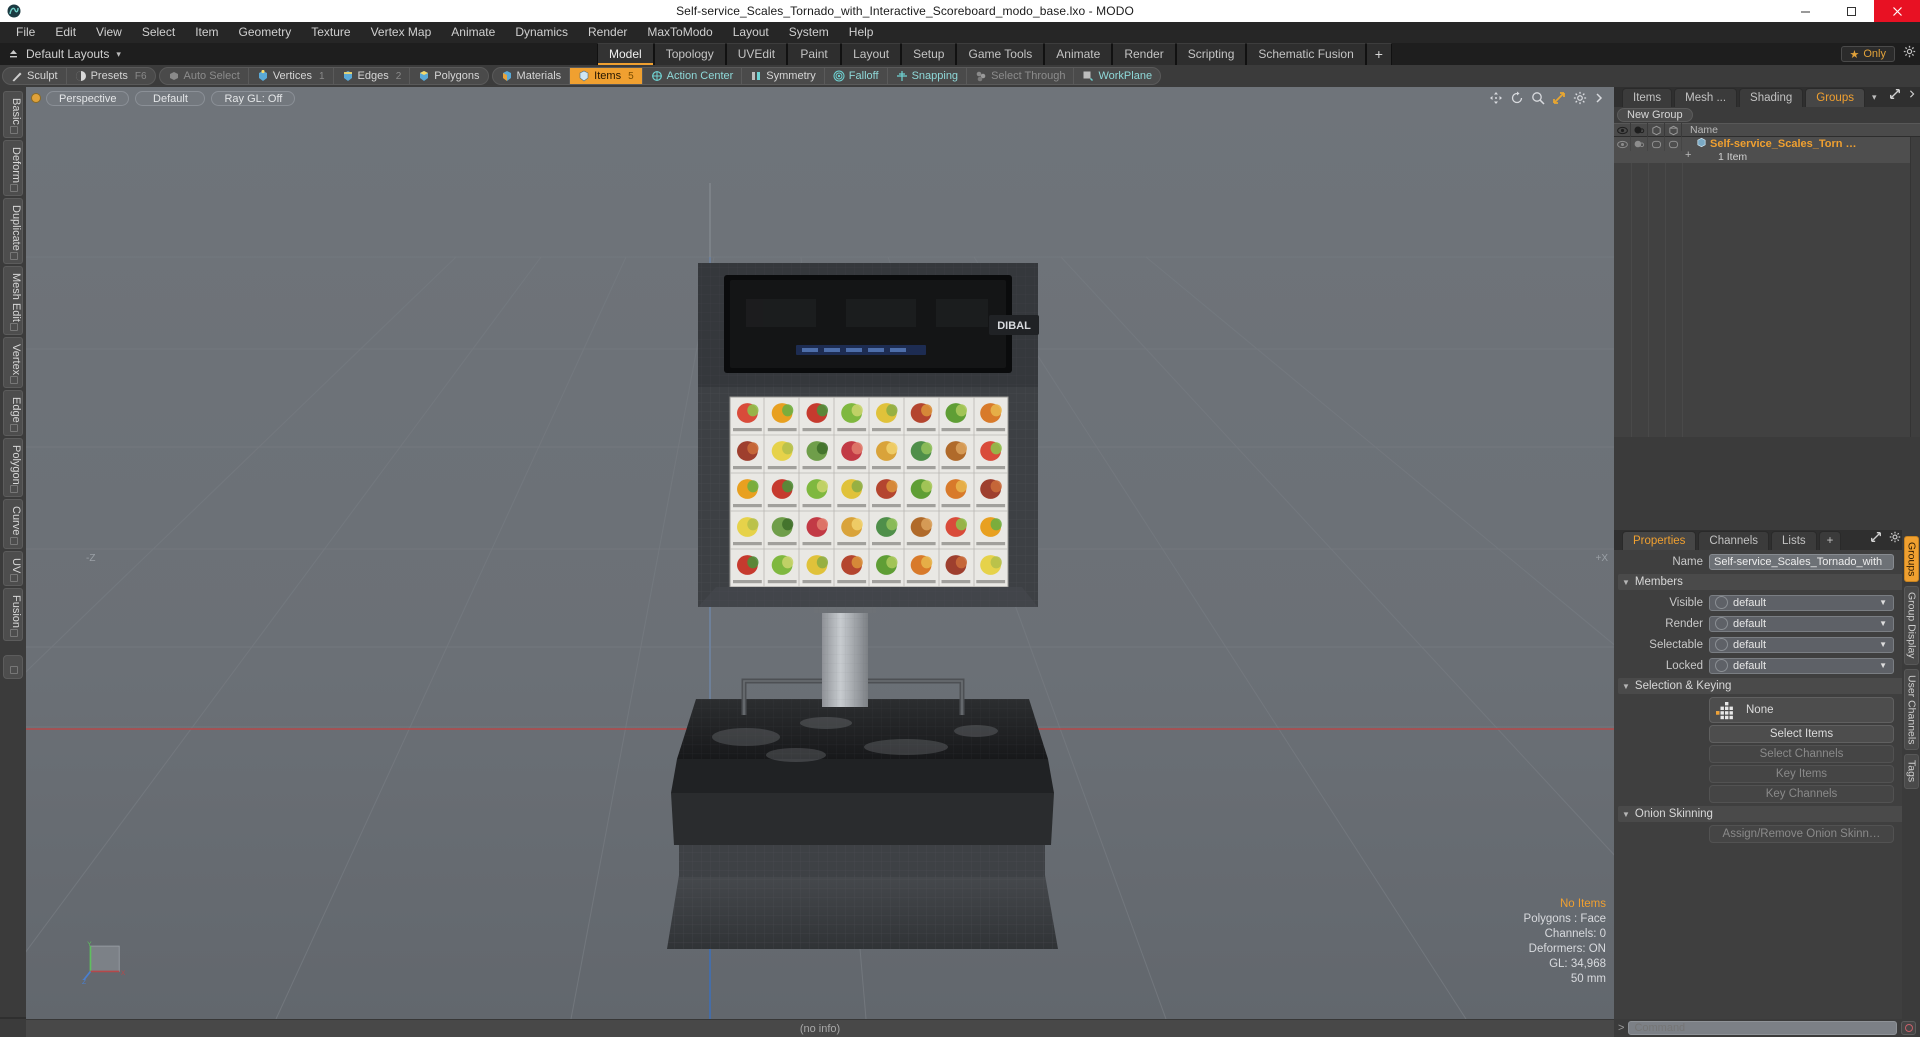 The width and height of the screenshot is (1920, 1037). I want to click on tool-action-center: Action Center, so click(693, 76).